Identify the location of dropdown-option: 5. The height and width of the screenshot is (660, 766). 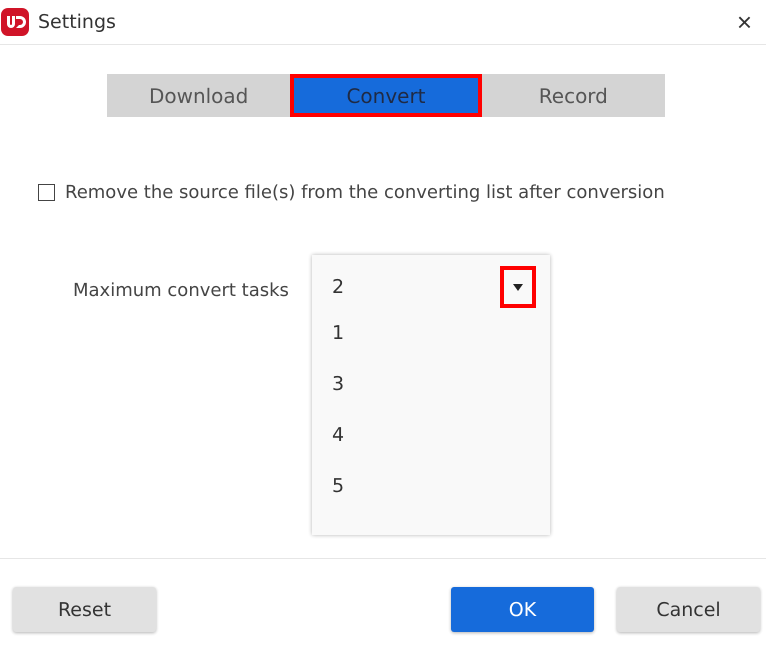
(441, 485).